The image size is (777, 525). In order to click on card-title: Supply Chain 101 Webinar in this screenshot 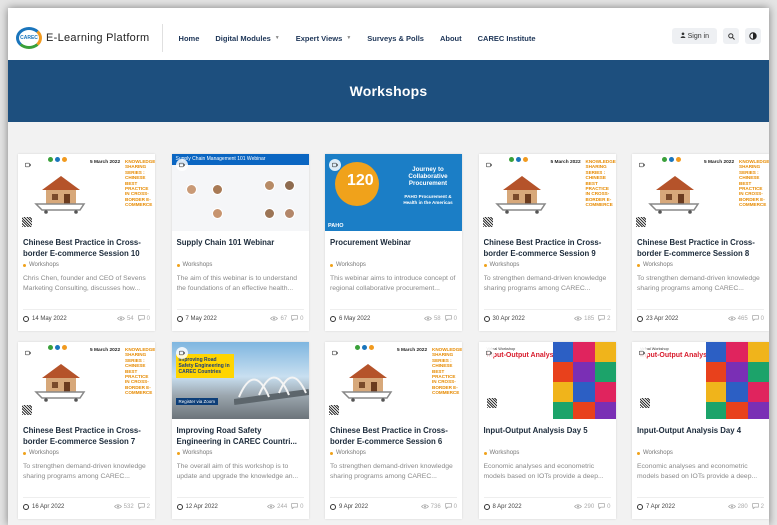, I will do `click(240, 248)`.